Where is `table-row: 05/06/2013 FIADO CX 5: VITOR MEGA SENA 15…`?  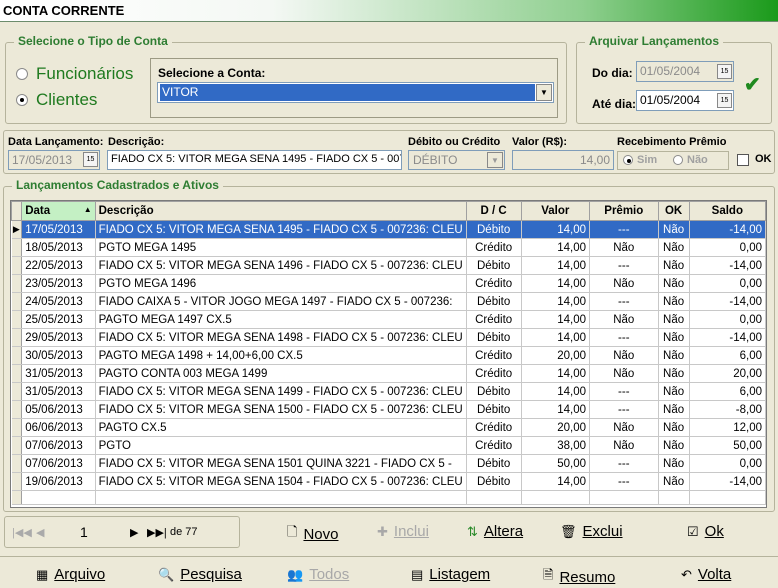 table-row: 05/06/2013 FIADO CX 5: VITOR MEGA SENA 15… is located at coordinates (388, 409).